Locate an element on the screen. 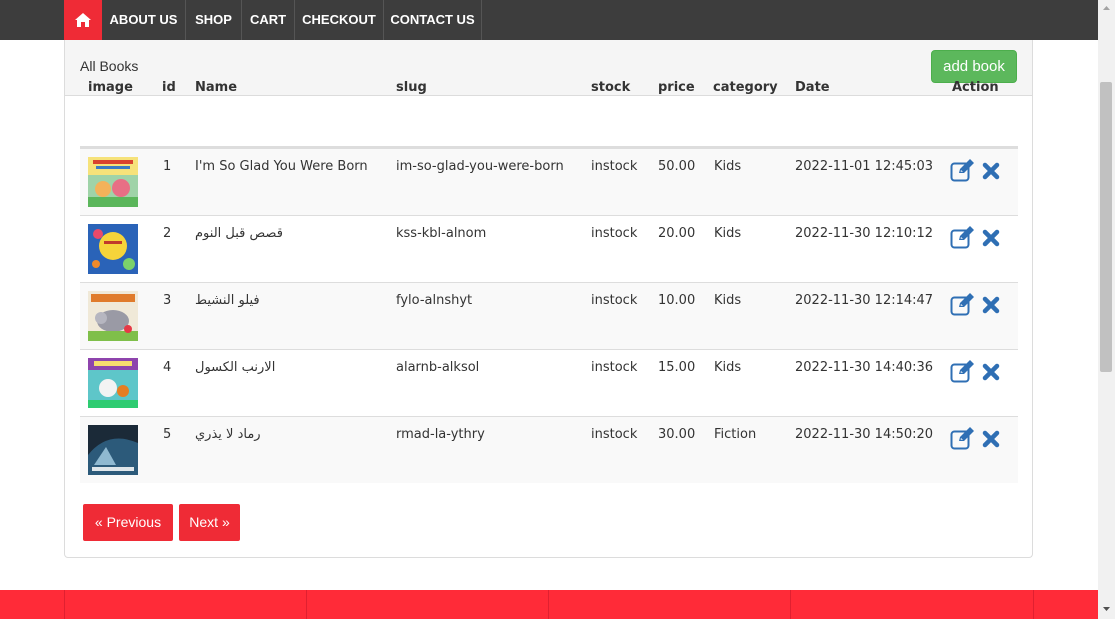  cell-id: 1 is located at coordinates (167, 166).